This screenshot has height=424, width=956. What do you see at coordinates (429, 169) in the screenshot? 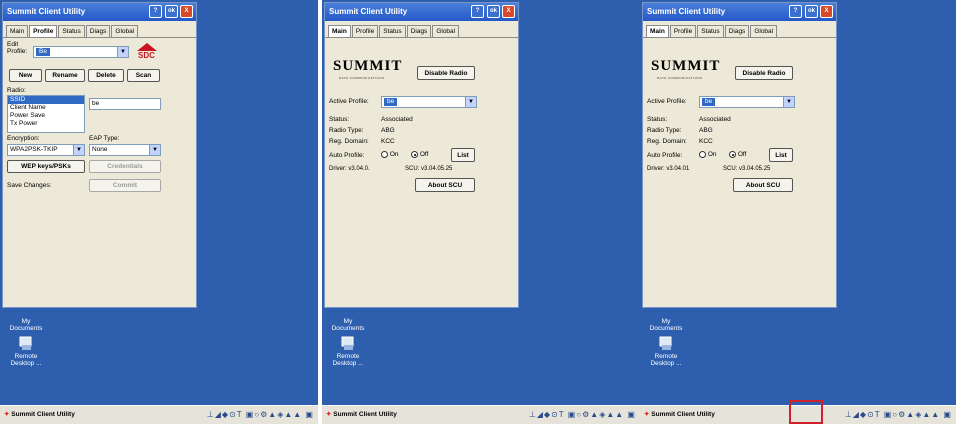
I see `scu-version: SCU: v3.04.05.25` at bounding box center [429, 169].